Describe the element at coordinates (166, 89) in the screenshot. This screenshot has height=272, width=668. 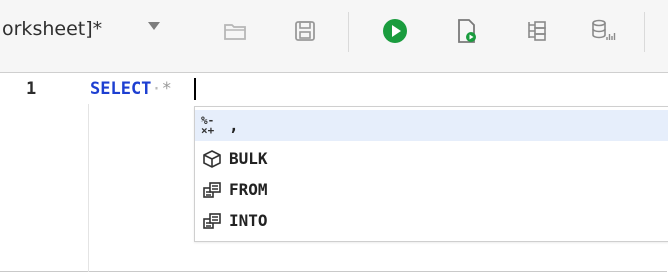
I see `star-token: *` at that location.